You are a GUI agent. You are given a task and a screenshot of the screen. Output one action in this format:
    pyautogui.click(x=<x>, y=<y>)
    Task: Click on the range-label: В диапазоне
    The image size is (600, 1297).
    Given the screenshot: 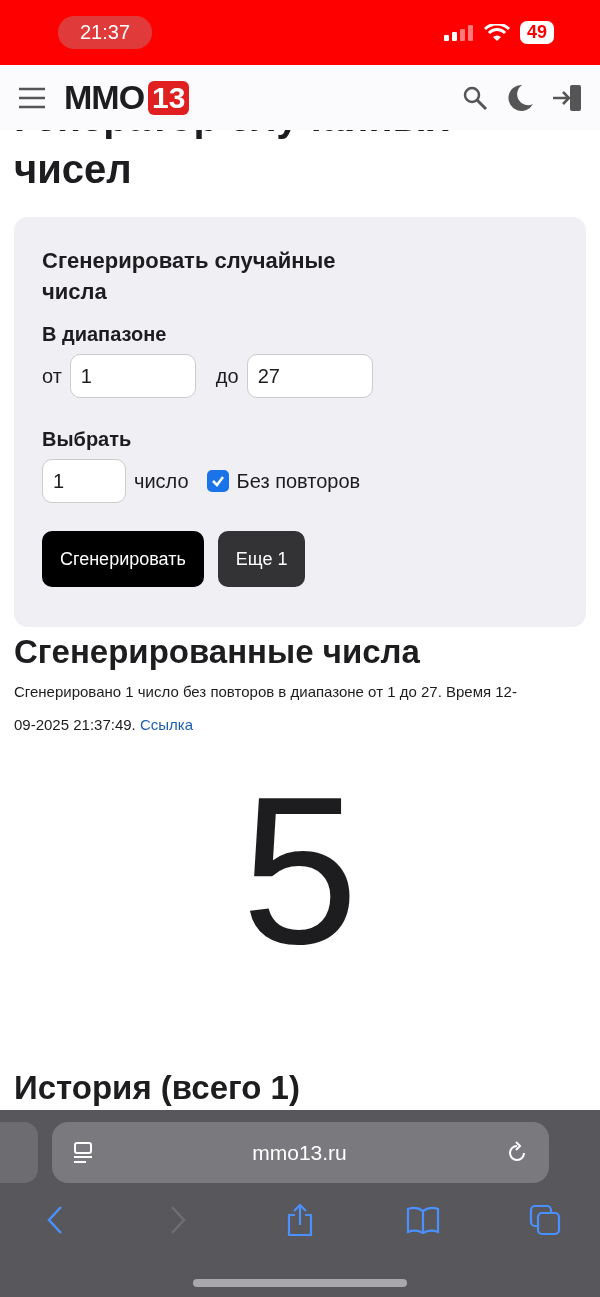 What is the action you would take?
    pyautogui.click(x=105, y=334)
    